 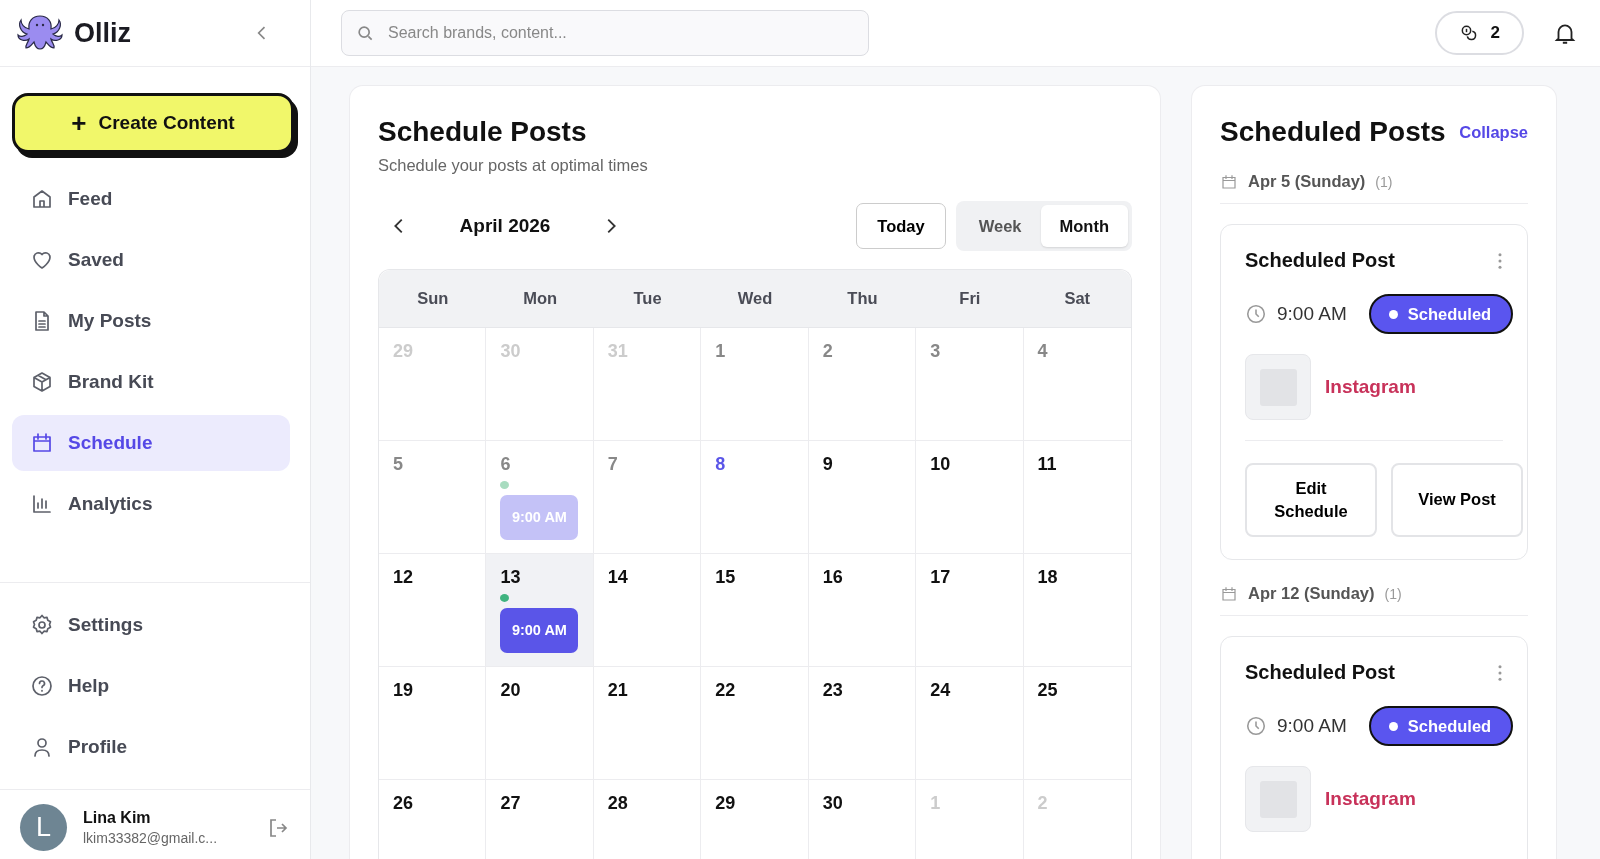 What do you see at coordinates (755, 298) in the screenshot?
I see `weekday-label: Wed` at bounding box center [755, 298].